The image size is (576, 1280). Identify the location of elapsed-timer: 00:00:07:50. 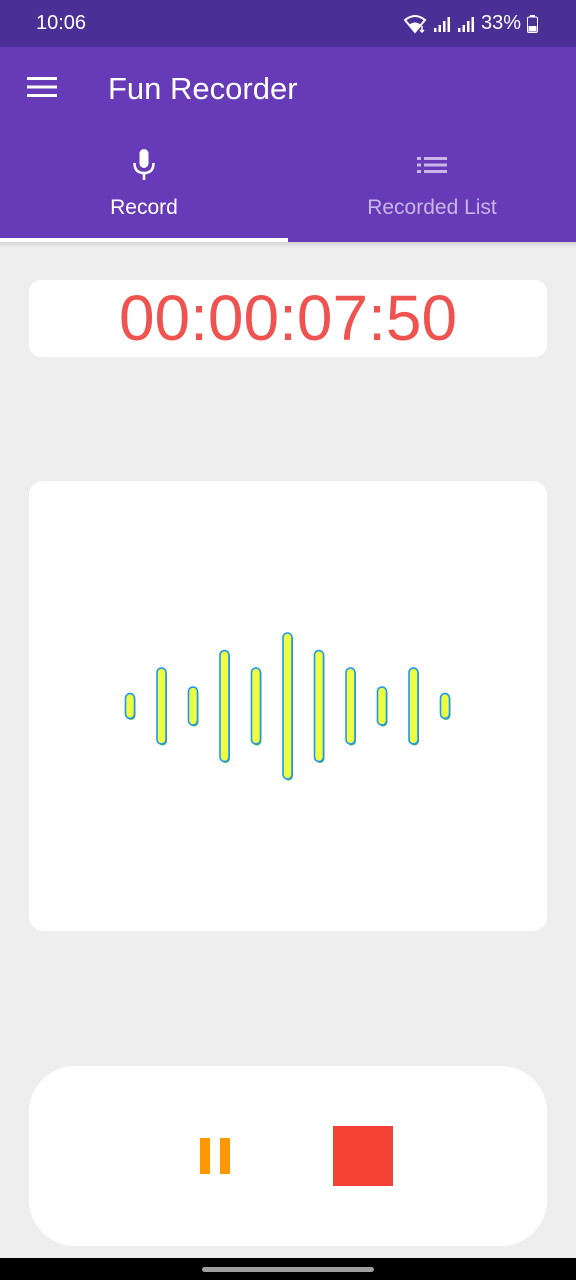
(288, 318).